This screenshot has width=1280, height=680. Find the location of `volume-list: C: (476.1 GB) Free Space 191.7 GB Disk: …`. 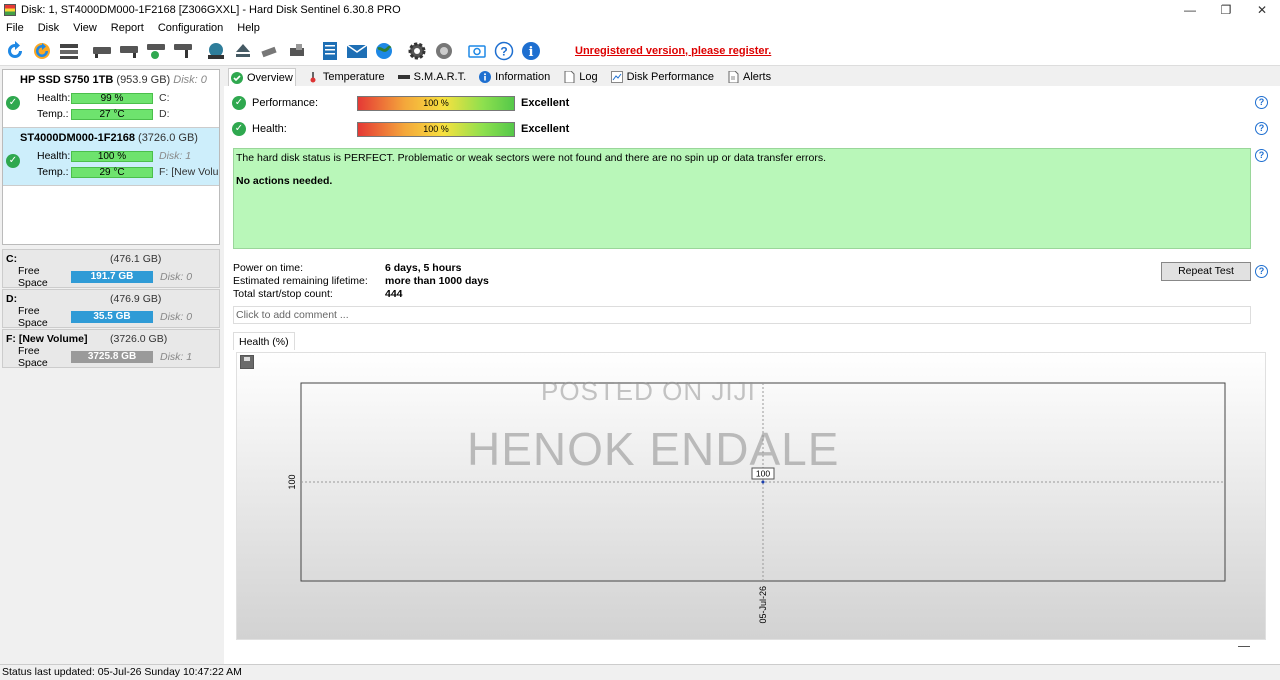

volume-list: C: (476.1 GB) Free Space 191.7 GB Disk: … is located at coordinates (111, 309).